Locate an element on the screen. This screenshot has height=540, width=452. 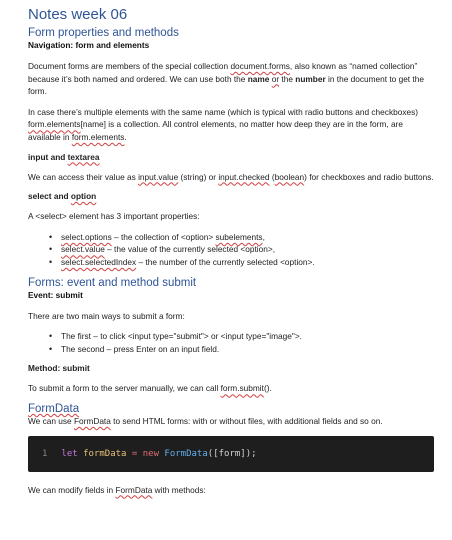
text-run: form.submit is located at coordinates (242, 388).